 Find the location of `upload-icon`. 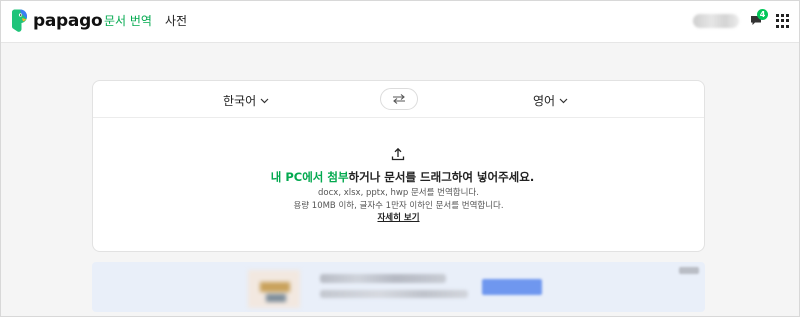

upload-icon is located at coordinates (398, 154).